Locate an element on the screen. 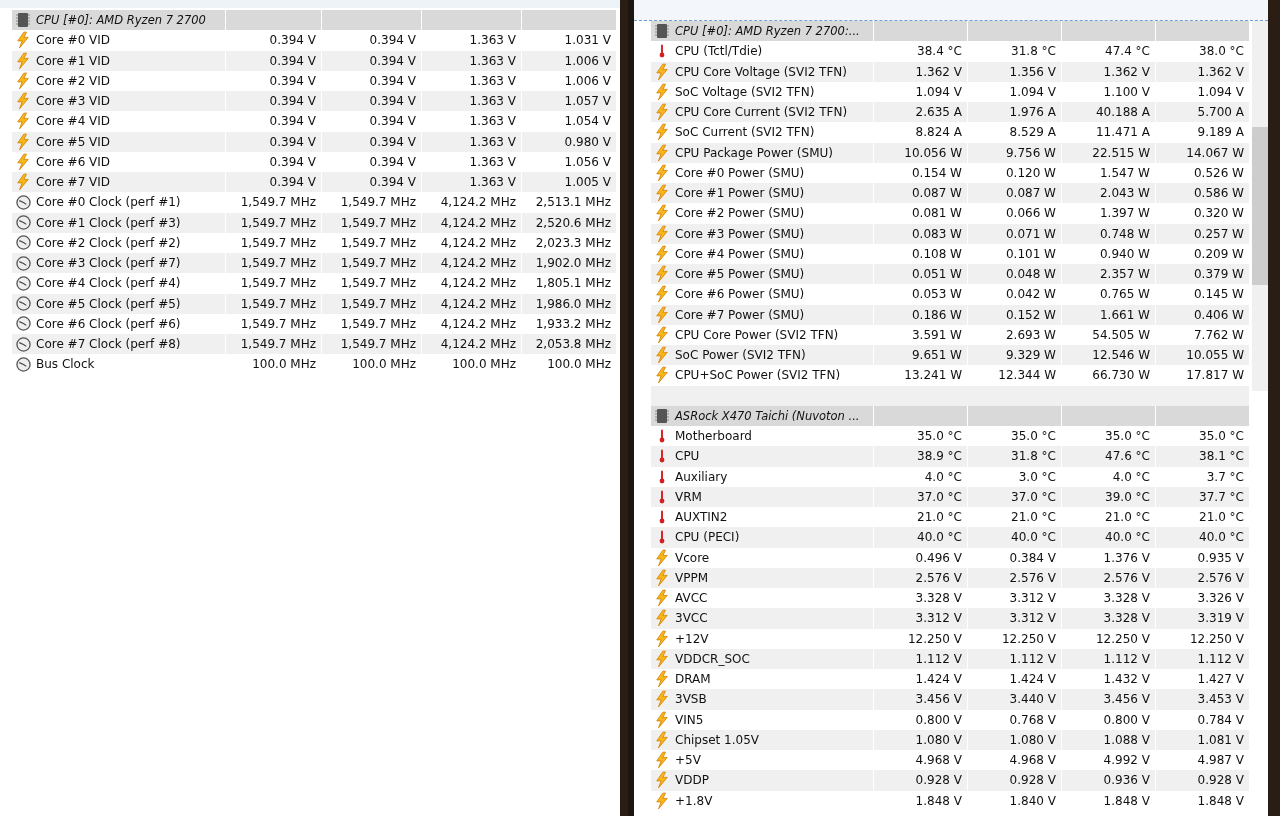 The image size is (1280, 816). sensor-name: Core #2 Power (SMU) is located at coordinates (740, 213).